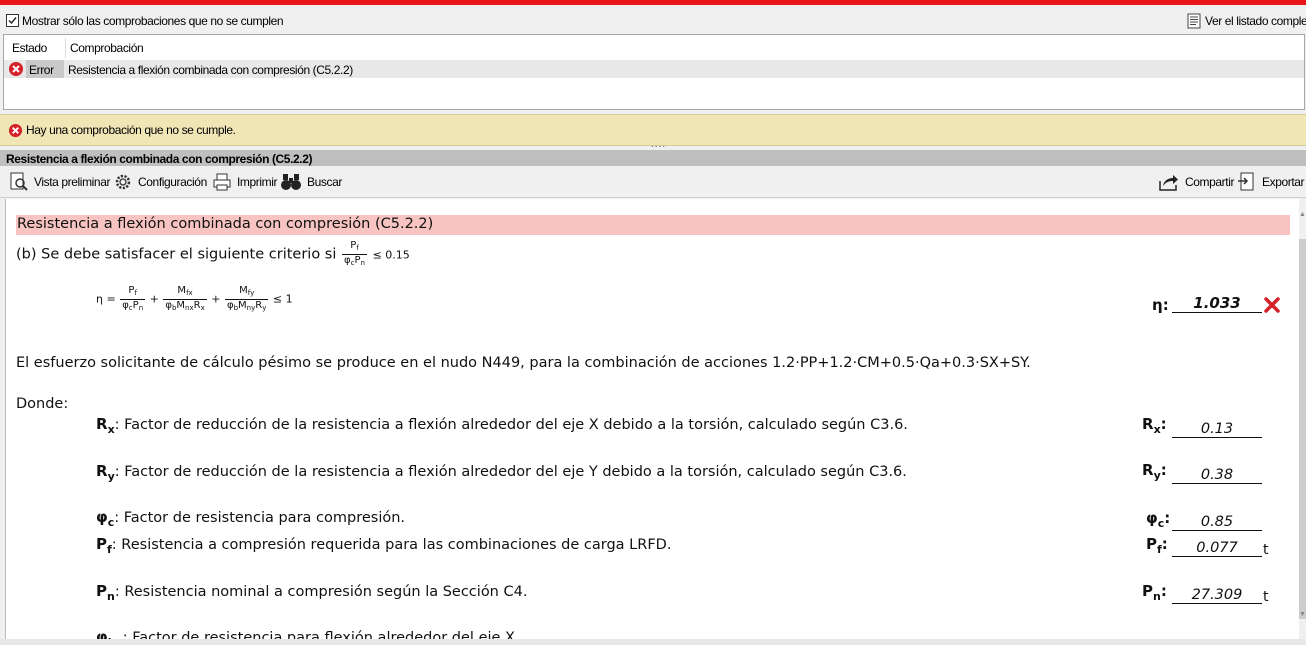  Describe the element at coordinates (1217, 522) in the screenshot. I see `param-value-phic: 0.85` at that location.